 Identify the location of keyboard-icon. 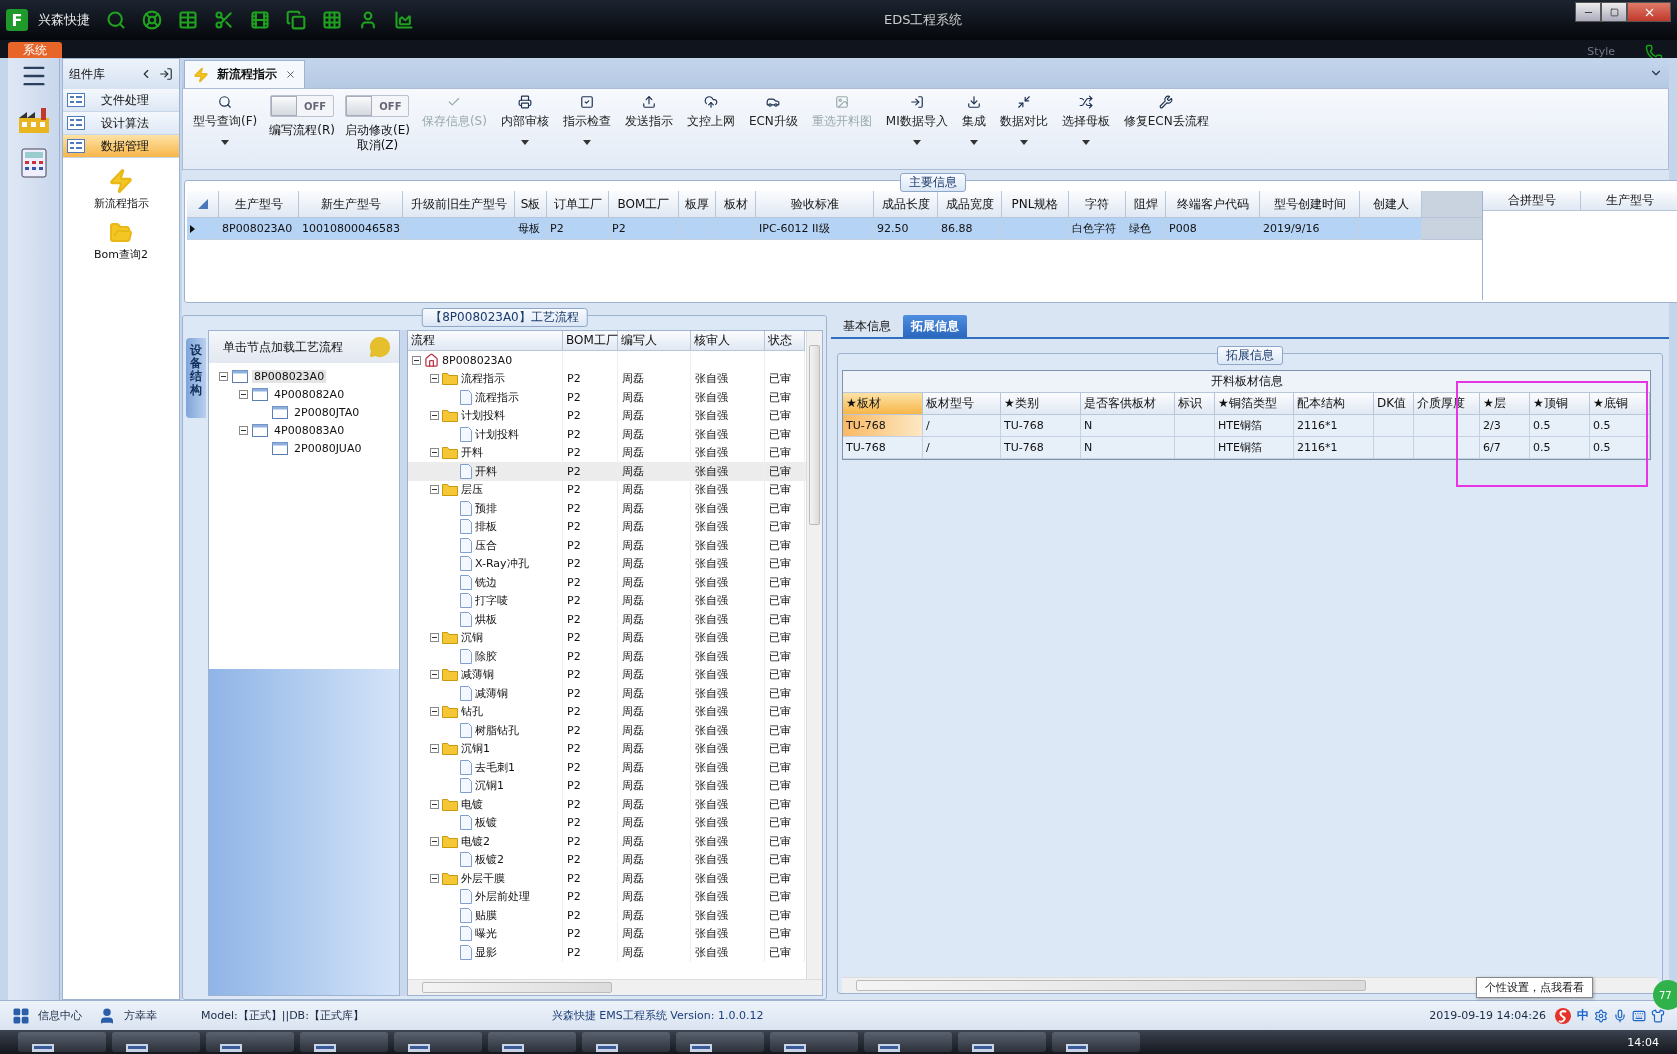
(1639, 1015).